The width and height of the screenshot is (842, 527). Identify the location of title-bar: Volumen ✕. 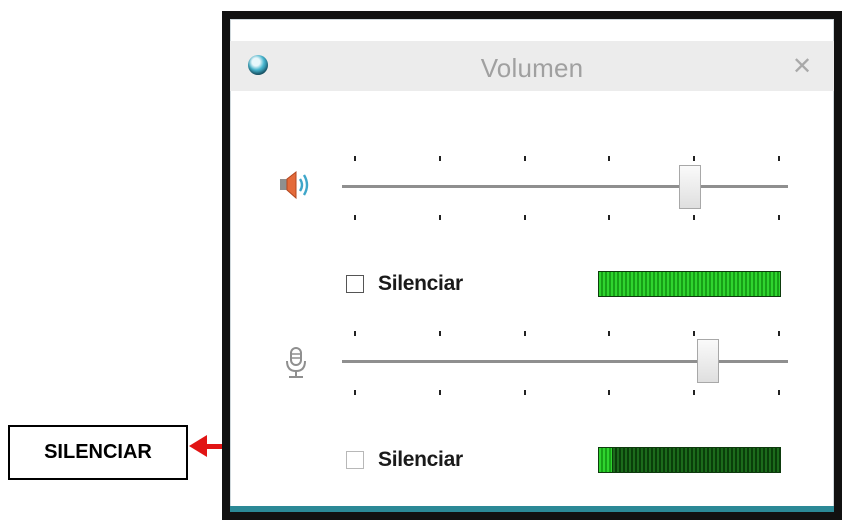
(532, 66).